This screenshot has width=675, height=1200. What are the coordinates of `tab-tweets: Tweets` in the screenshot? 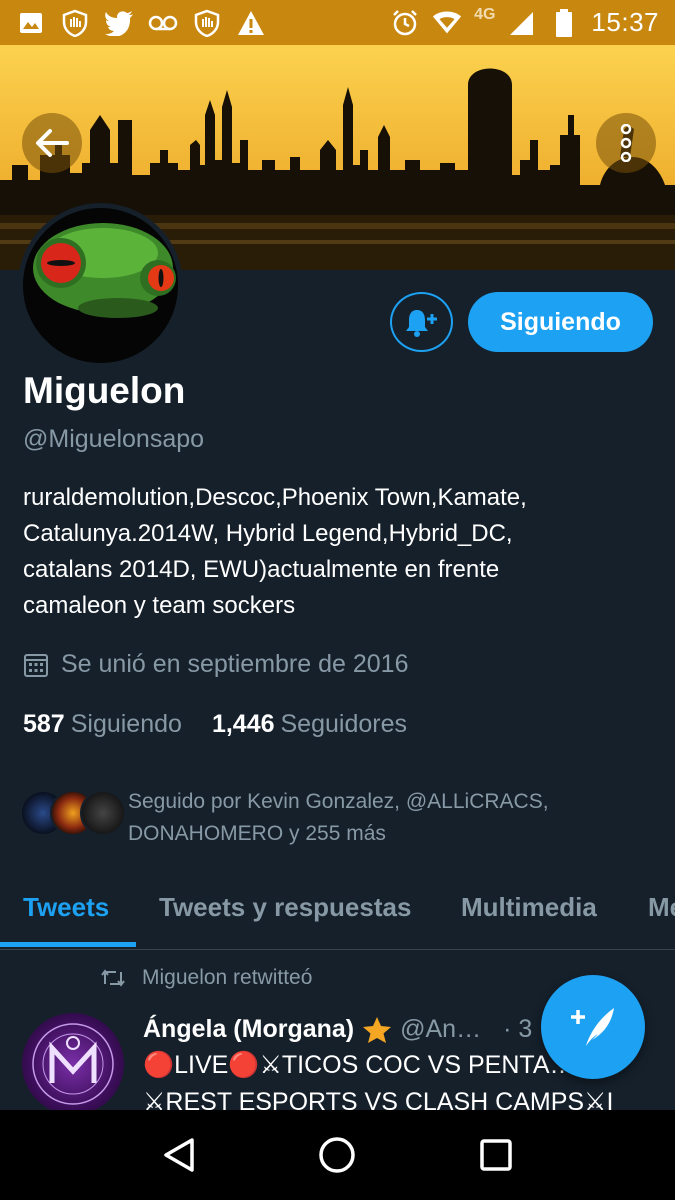 It's located at (66, 907).